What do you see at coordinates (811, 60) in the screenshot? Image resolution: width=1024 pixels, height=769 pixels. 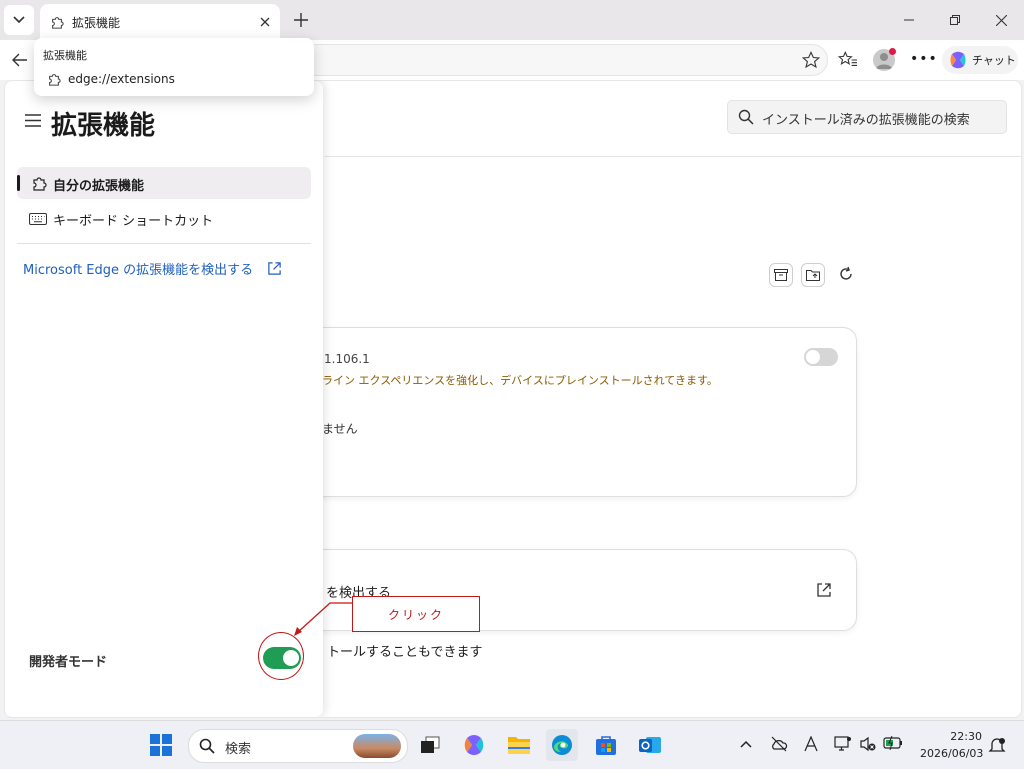 I see `star-icon` at bounding box center [811, 60].